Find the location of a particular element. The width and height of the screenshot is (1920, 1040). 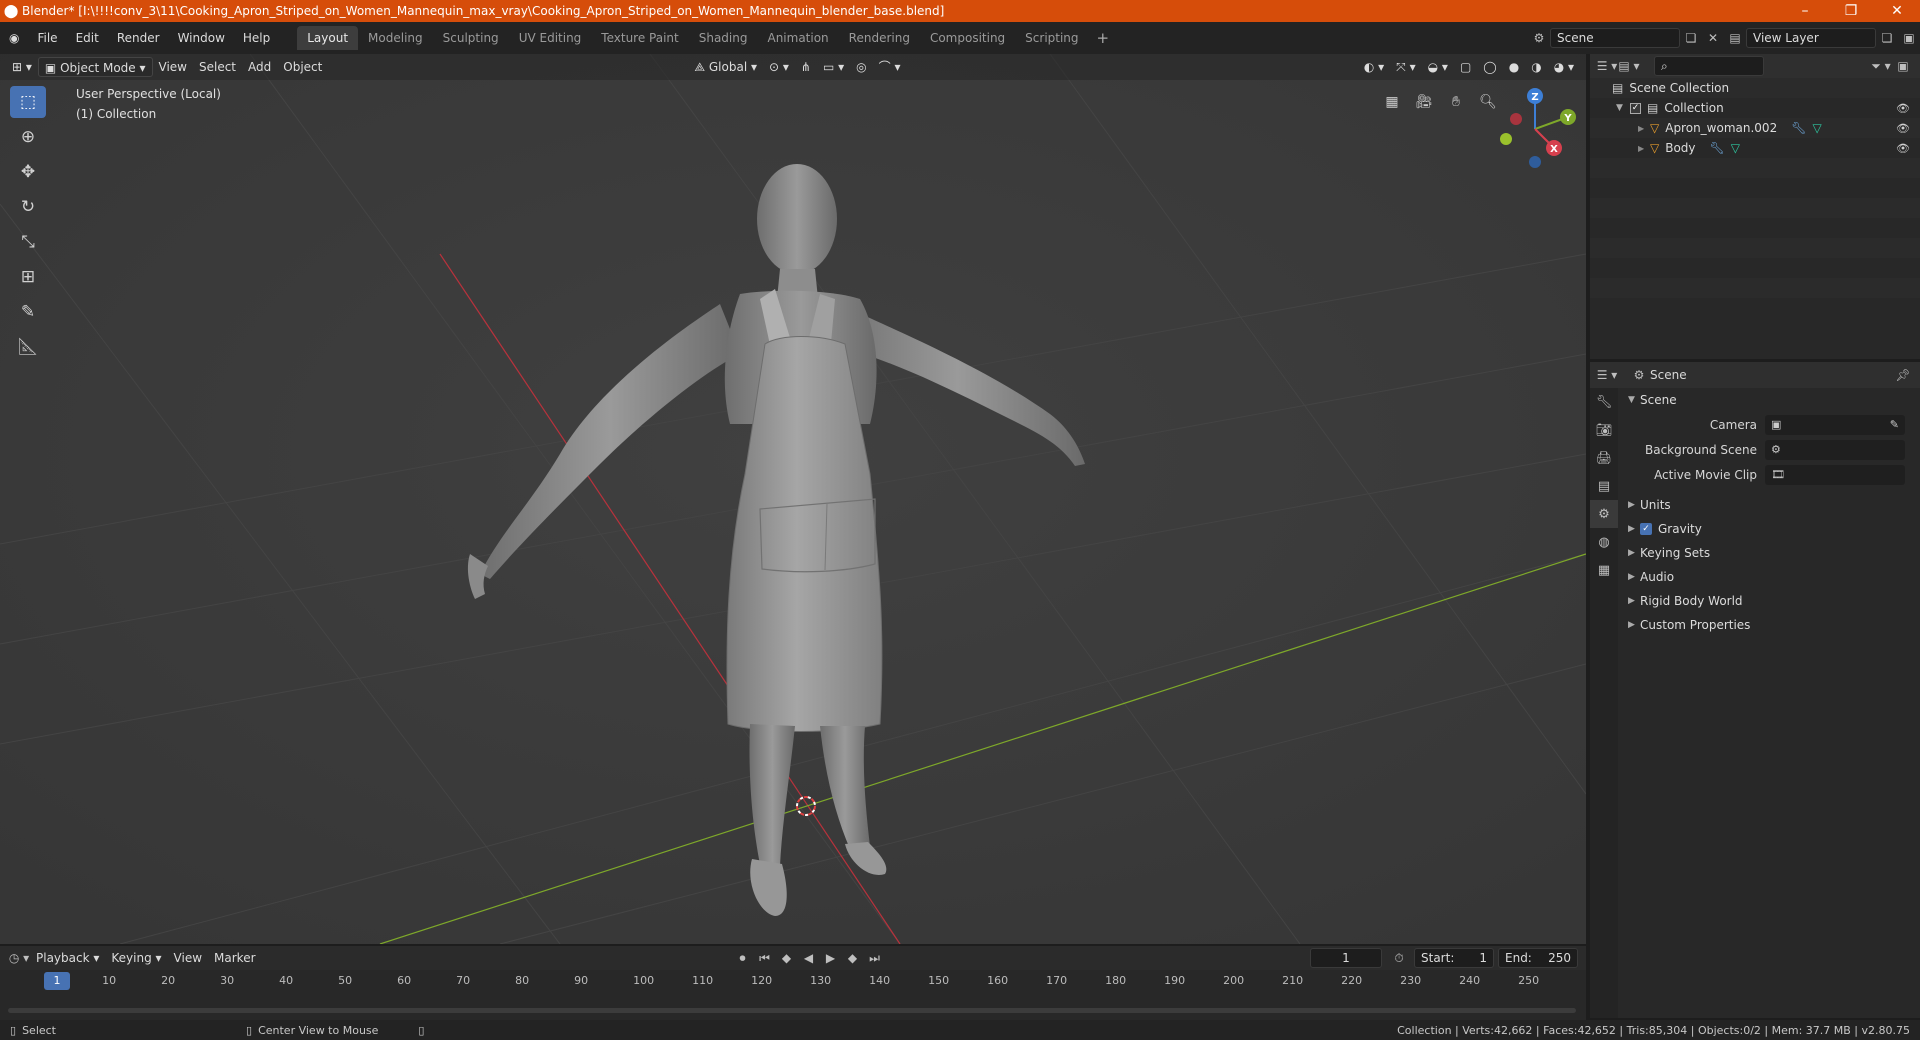

snap-target-icon: ▭ ▾ is located at coordinates (833, 67).